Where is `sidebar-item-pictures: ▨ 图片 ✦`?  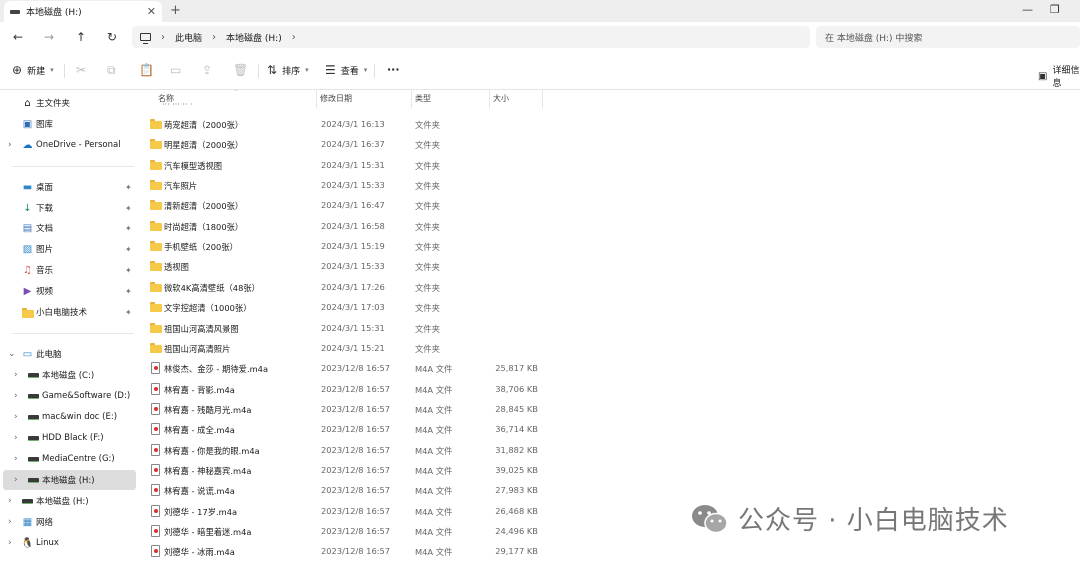 sidebar-item-pictures: ▨ 图片 ✦ is located at coordinates (69, 249).